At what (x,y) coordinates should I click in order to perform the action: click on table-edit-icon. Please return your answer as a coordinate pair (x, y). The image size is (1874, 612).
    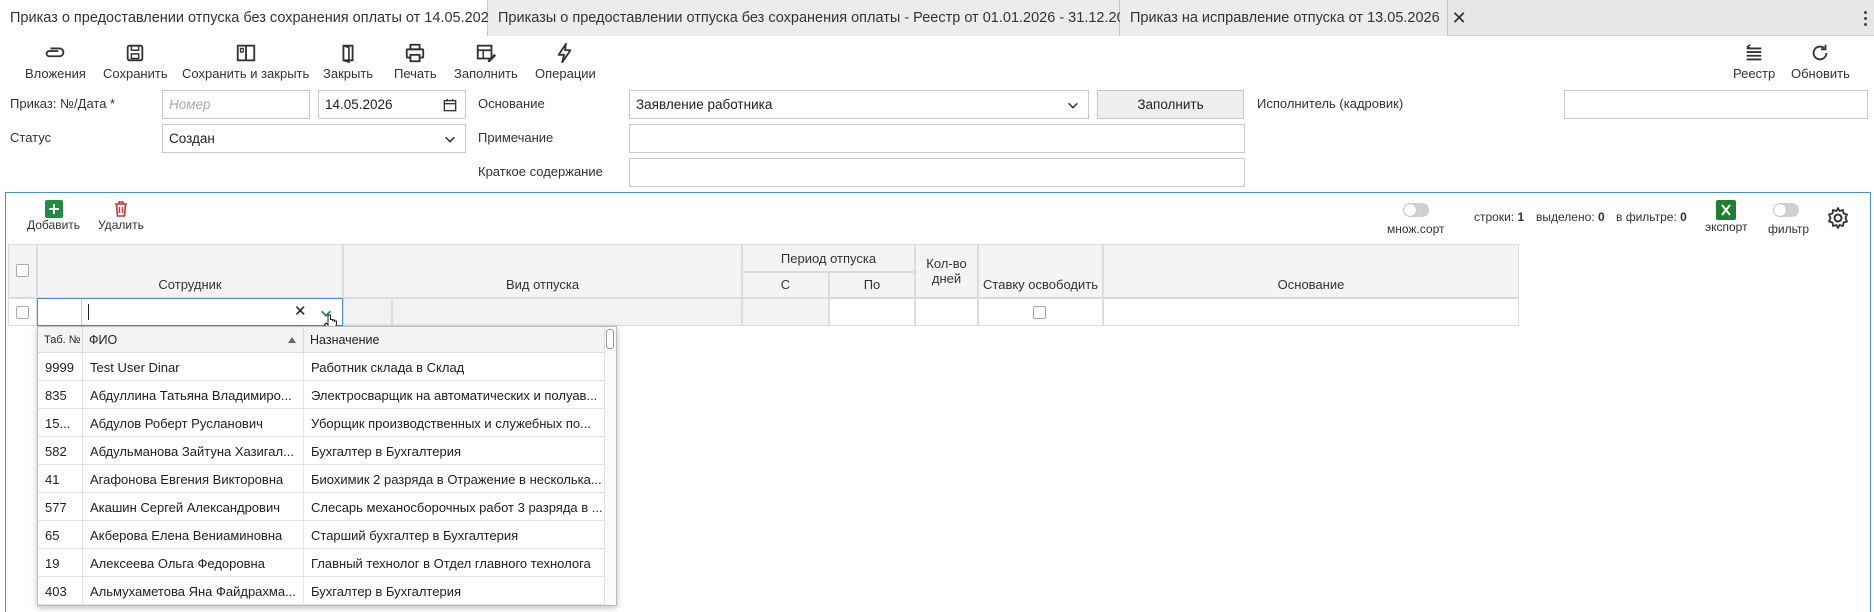
    Looking at the image, I should click on (486, 53).